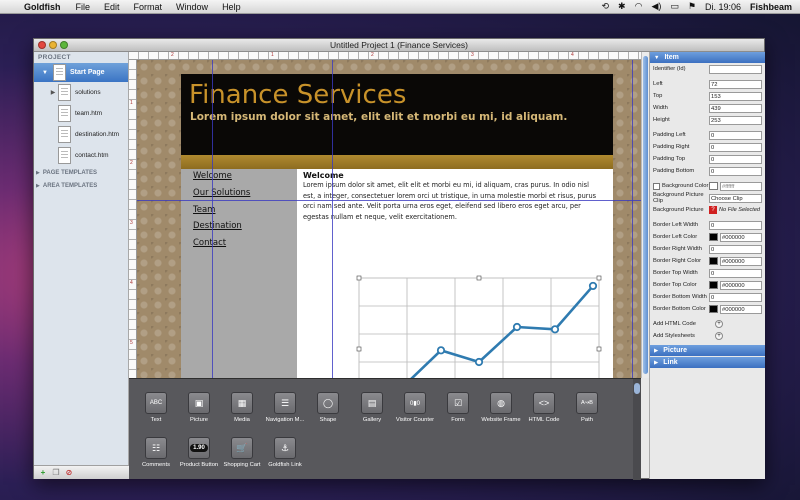 The image size is (800, 500). I want to click on widget-text: ABC Text, so click(156, 407).